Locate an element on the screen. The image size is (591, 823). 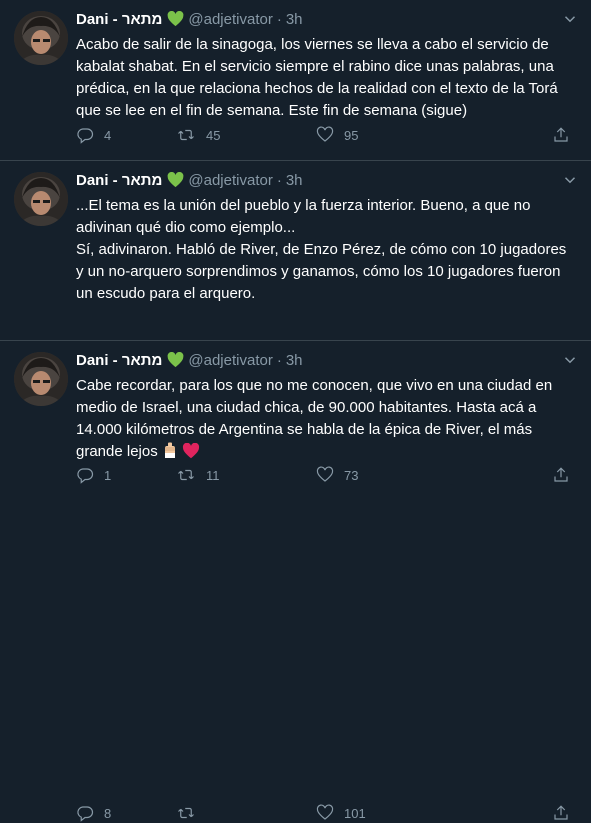
retweet-count: 45 is located at coordinates (213, 135).